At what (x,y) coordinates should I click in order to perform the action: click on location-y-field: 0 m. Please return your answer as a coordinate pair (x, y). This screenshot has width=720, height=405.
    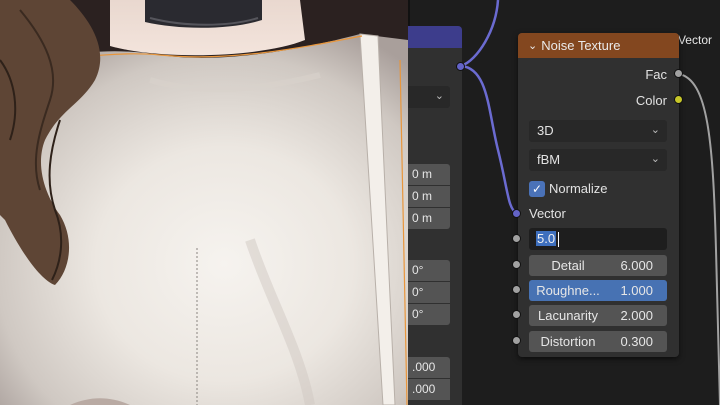
    Looking at the image, I should click on (429, 196).